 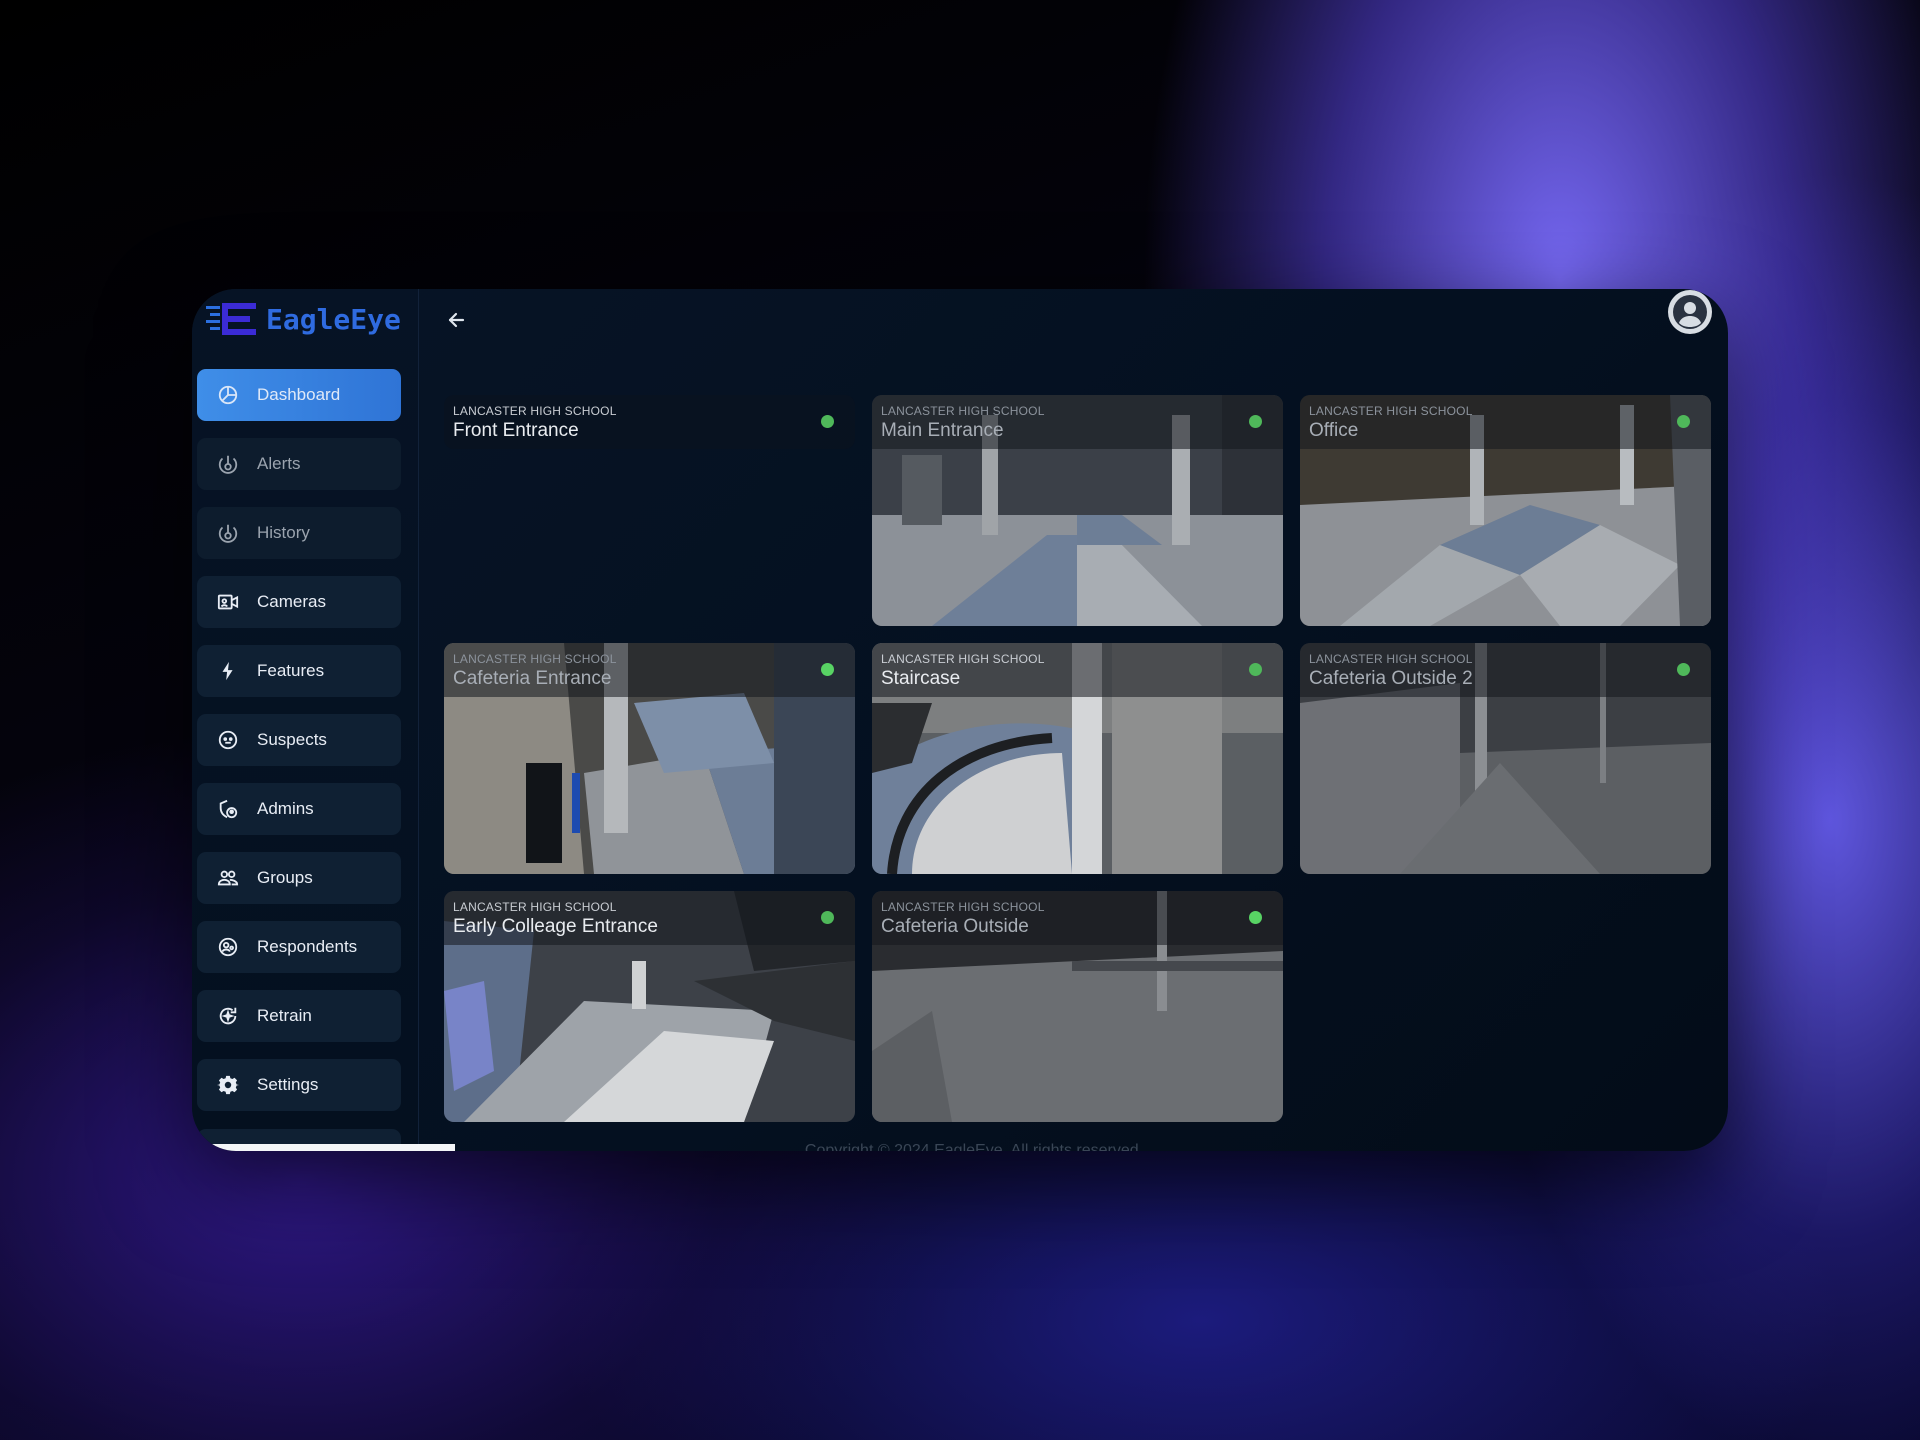 I want to click on brand-name: EagleEye, so click(x=333, y=319).